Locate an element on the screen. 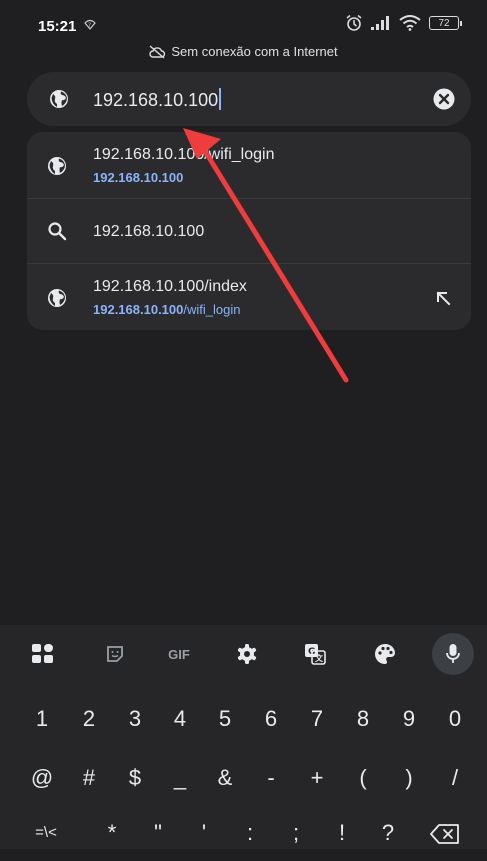 Image resolution: width=487 pixels, height=861 pixels. signal-icon is located at coordinates (380, 23).